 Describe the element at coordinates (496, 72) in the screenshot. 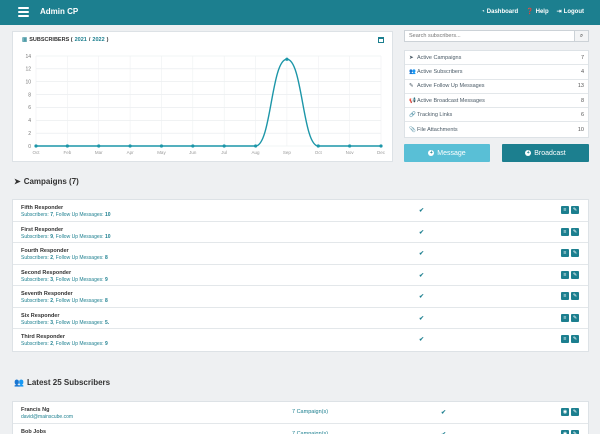

I see `stat-row: 👥 Active Subscribers 4` at that location.